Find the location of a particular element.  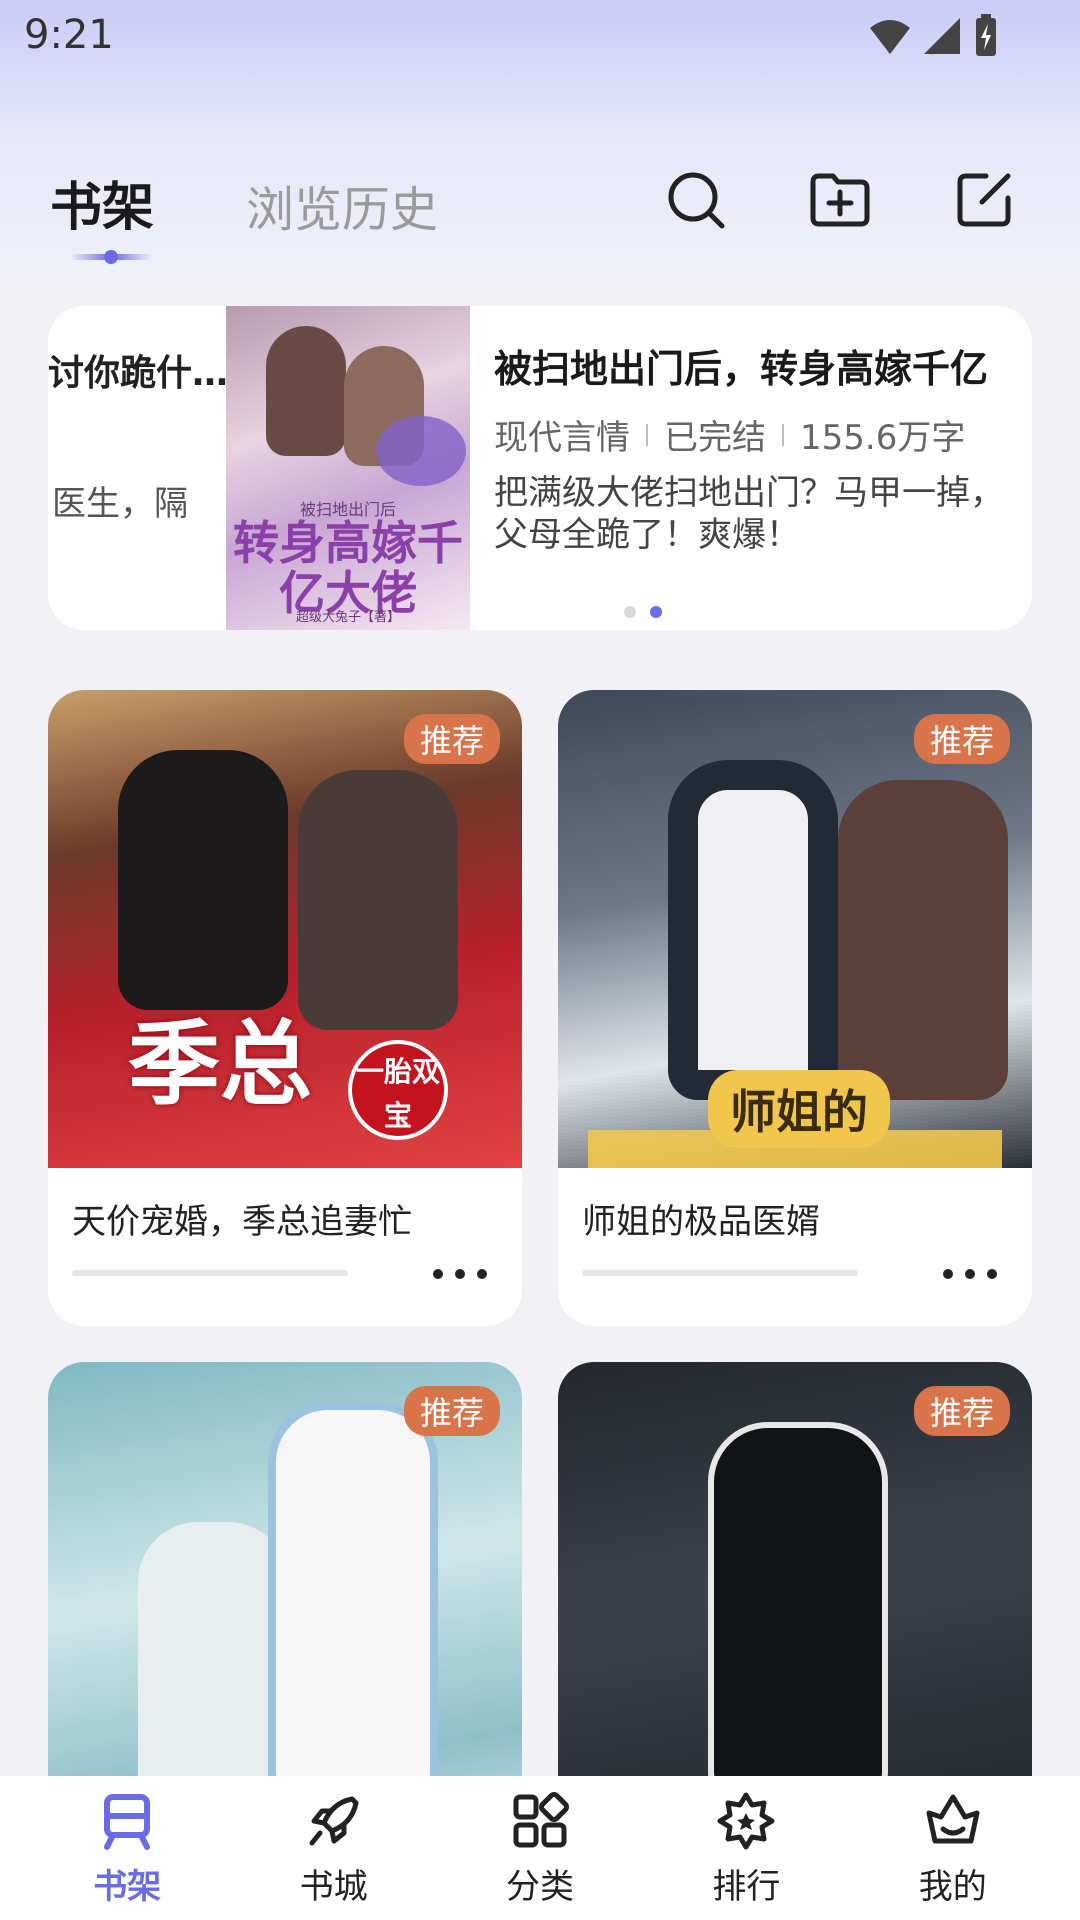

profile-icon is located at coordinates (953, 1818).